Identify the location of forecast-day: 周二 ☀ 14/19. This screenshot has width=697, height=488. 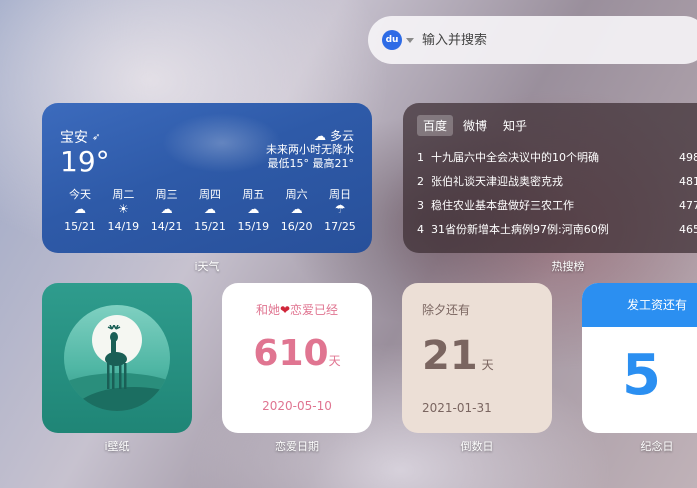
(123, 212).